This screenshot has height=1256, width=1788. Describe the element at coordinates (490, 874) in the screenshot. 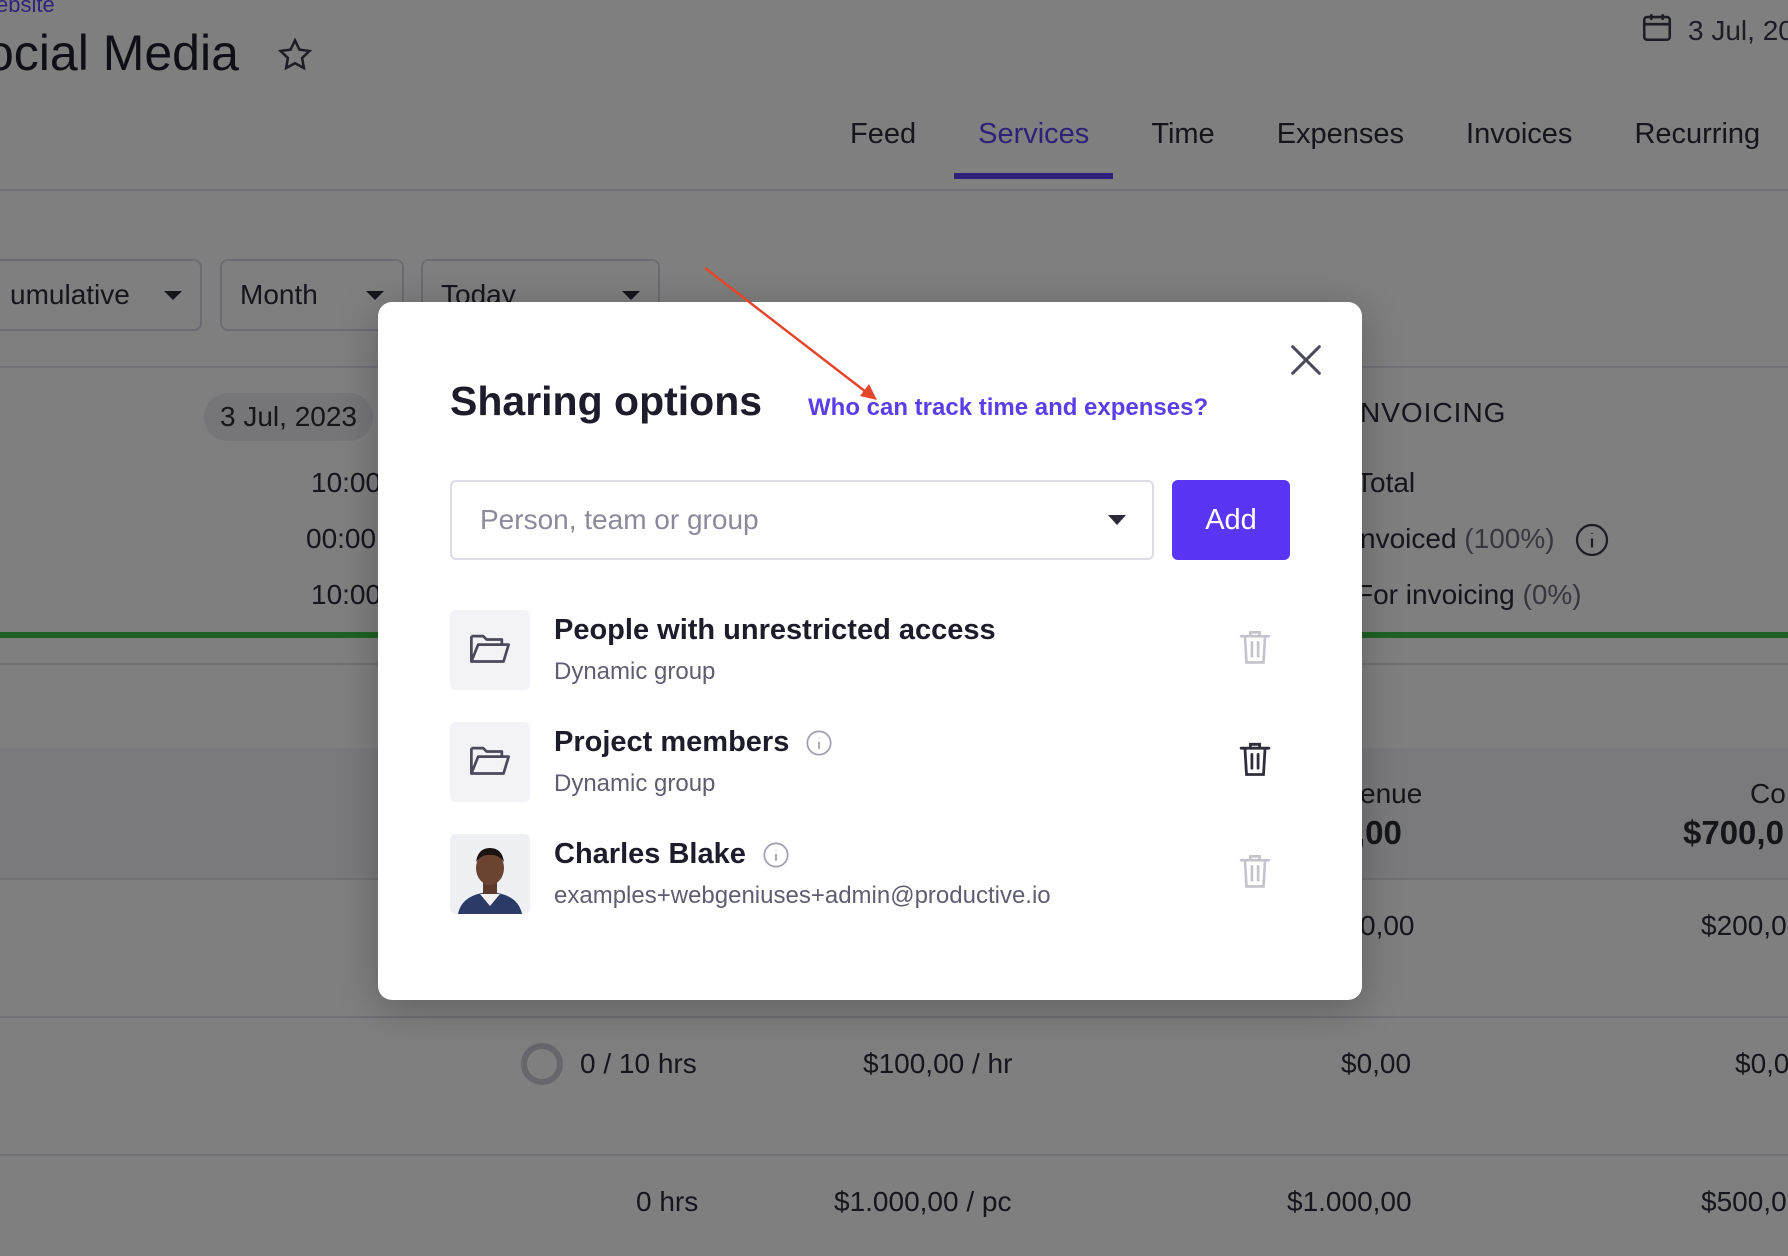

I see `avatar` at that location.